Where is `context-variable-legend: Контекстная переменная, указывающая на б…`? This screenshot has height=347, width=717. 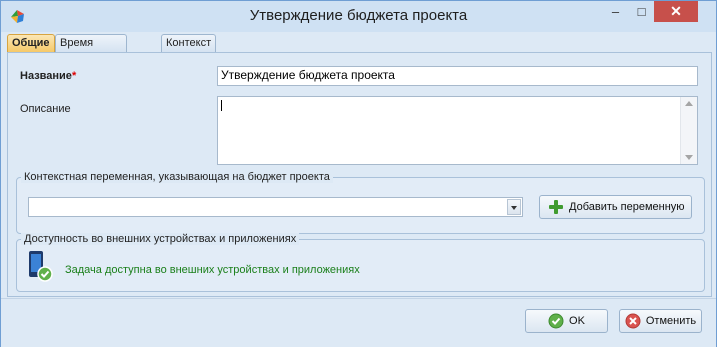 context-variable-legend: Контекстная переменная, указывающая на б… is located at coordinates (177, 177).